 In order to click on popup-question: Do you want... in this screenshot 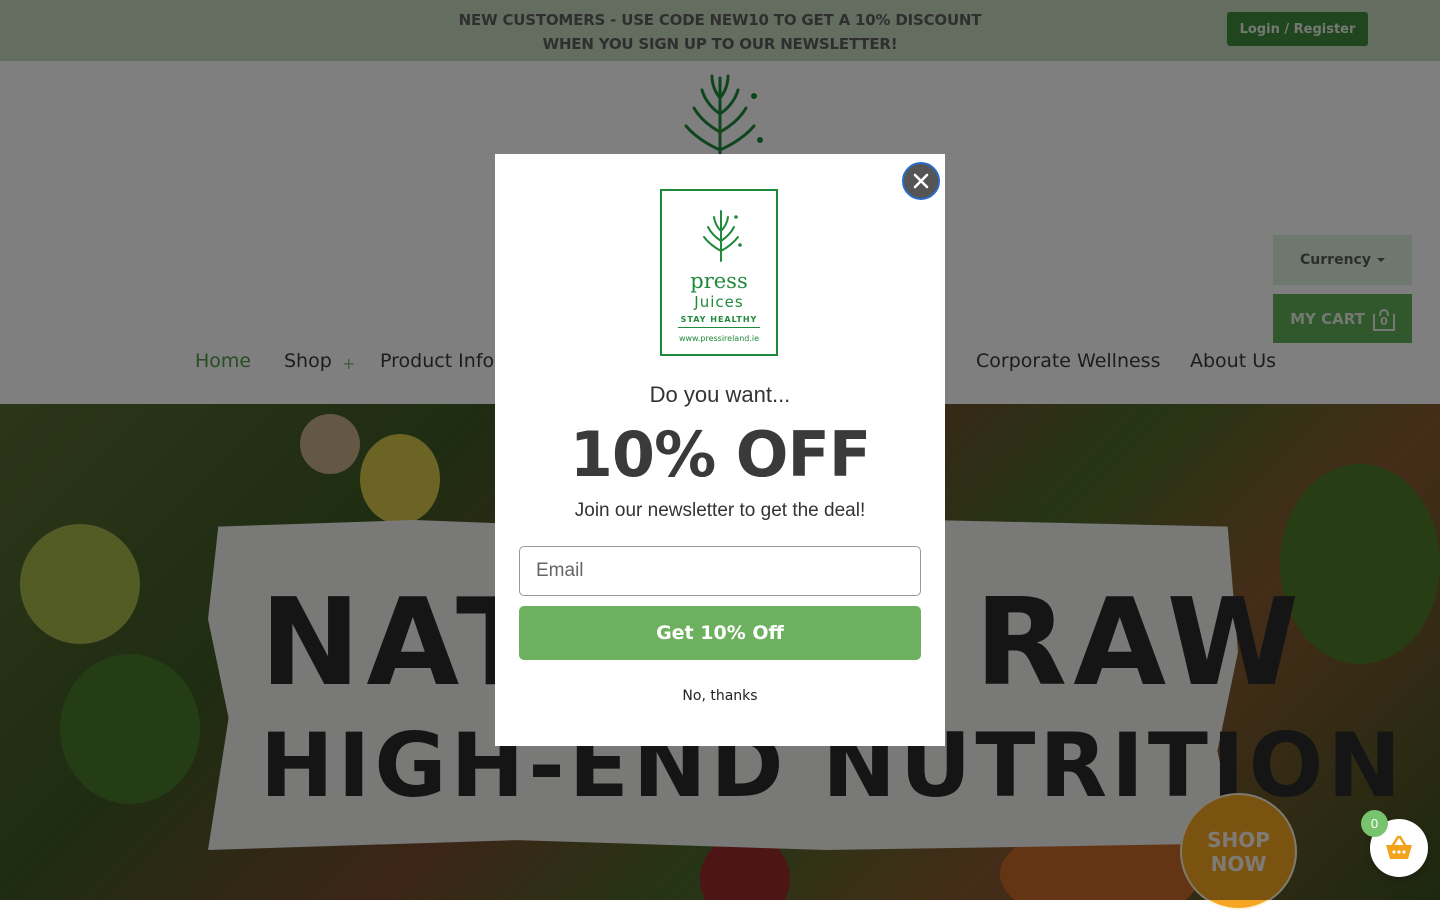, I will do `click(720, 394)`.